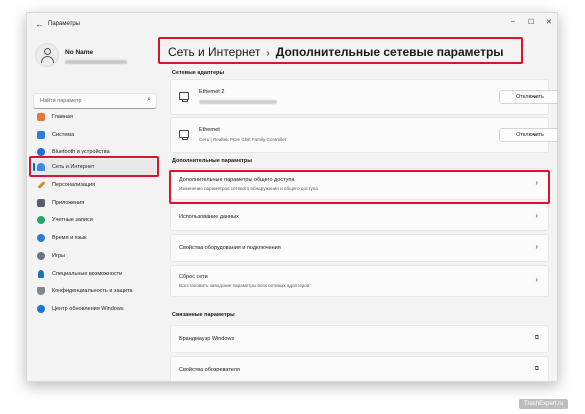  Describe the element at coordinates (81, 152) in the screenshot. I see `sidebar-item-label: Bluetooth и устройства` at that location.